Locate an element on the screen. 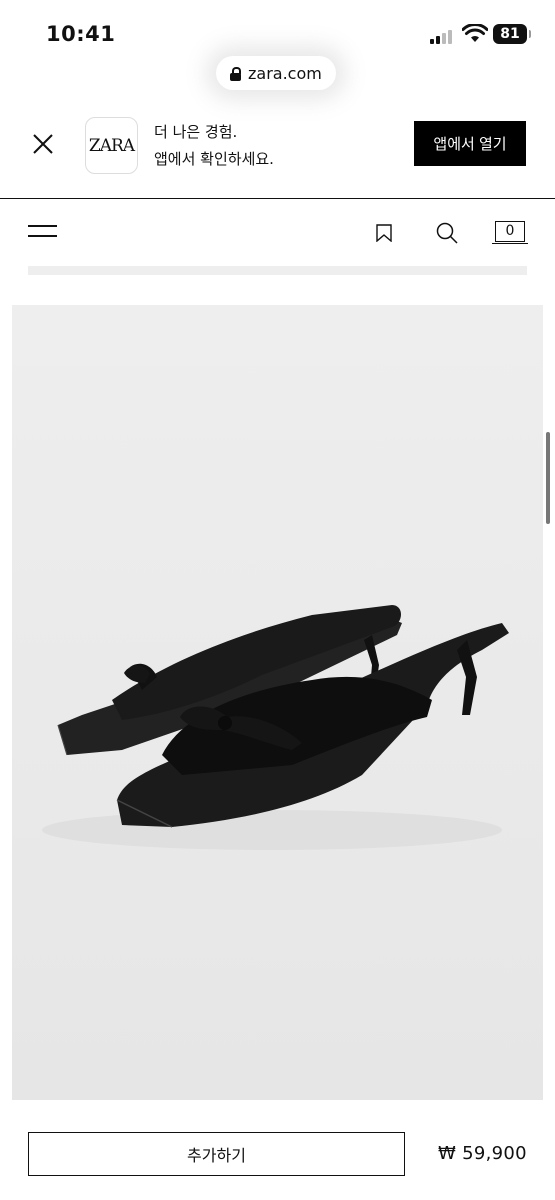 The image size is (555, 1200). add-to-cart-button: 추가하기 is located at coordinates (216, 1154).